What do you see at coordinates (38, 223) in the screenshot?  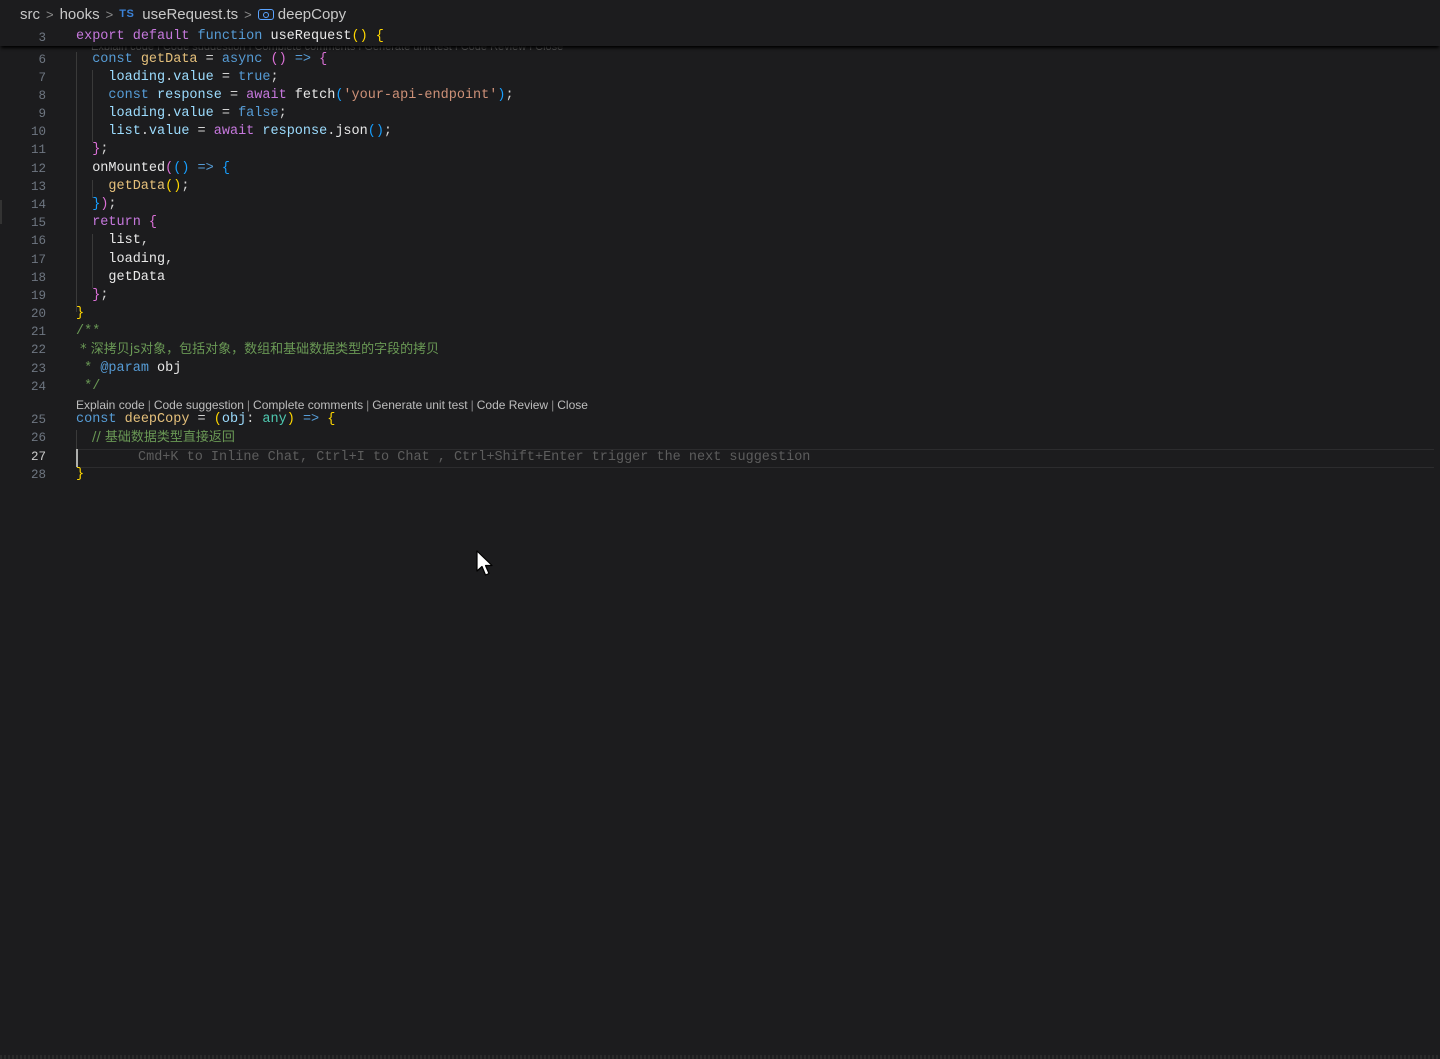 I see `line-number: 15` at bounding box center [38, 223].